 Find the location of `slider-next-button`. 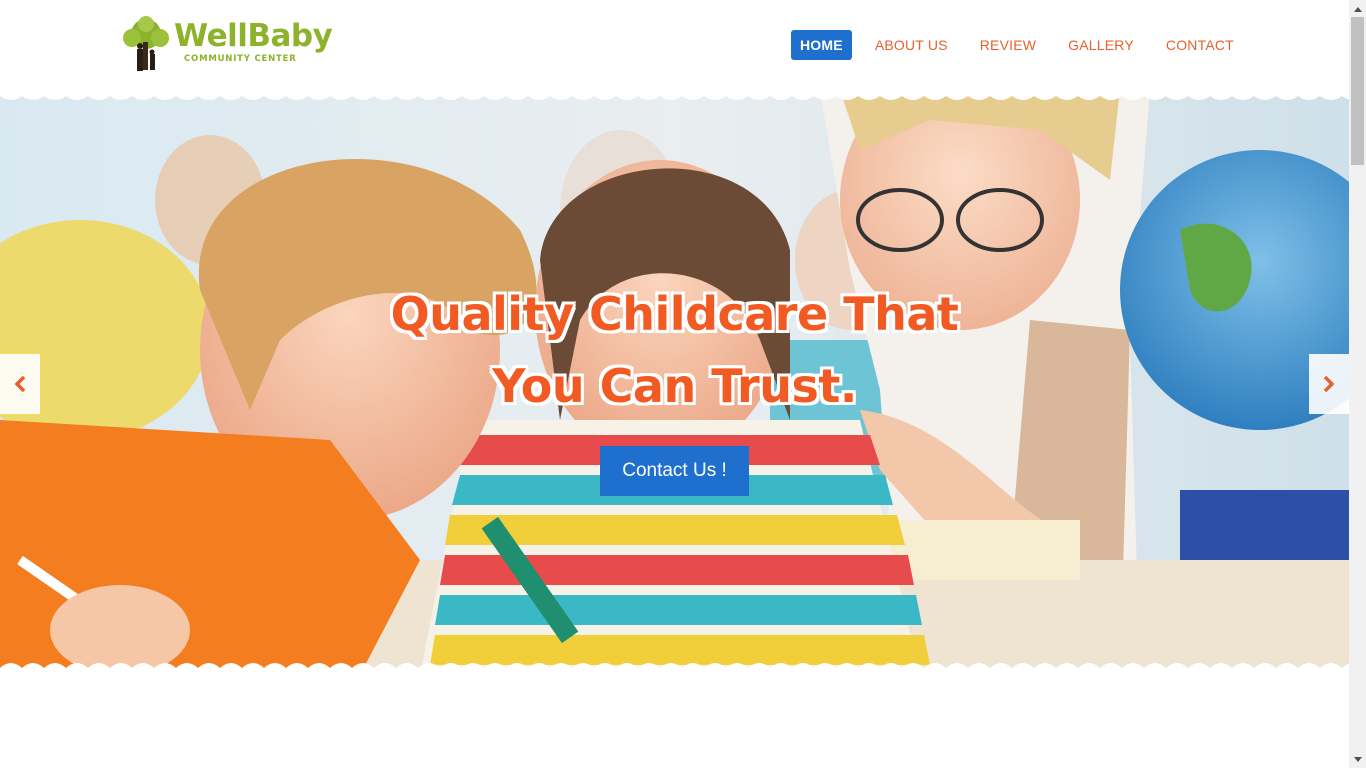

slider-next-button is located at coordinates (1329, 384).